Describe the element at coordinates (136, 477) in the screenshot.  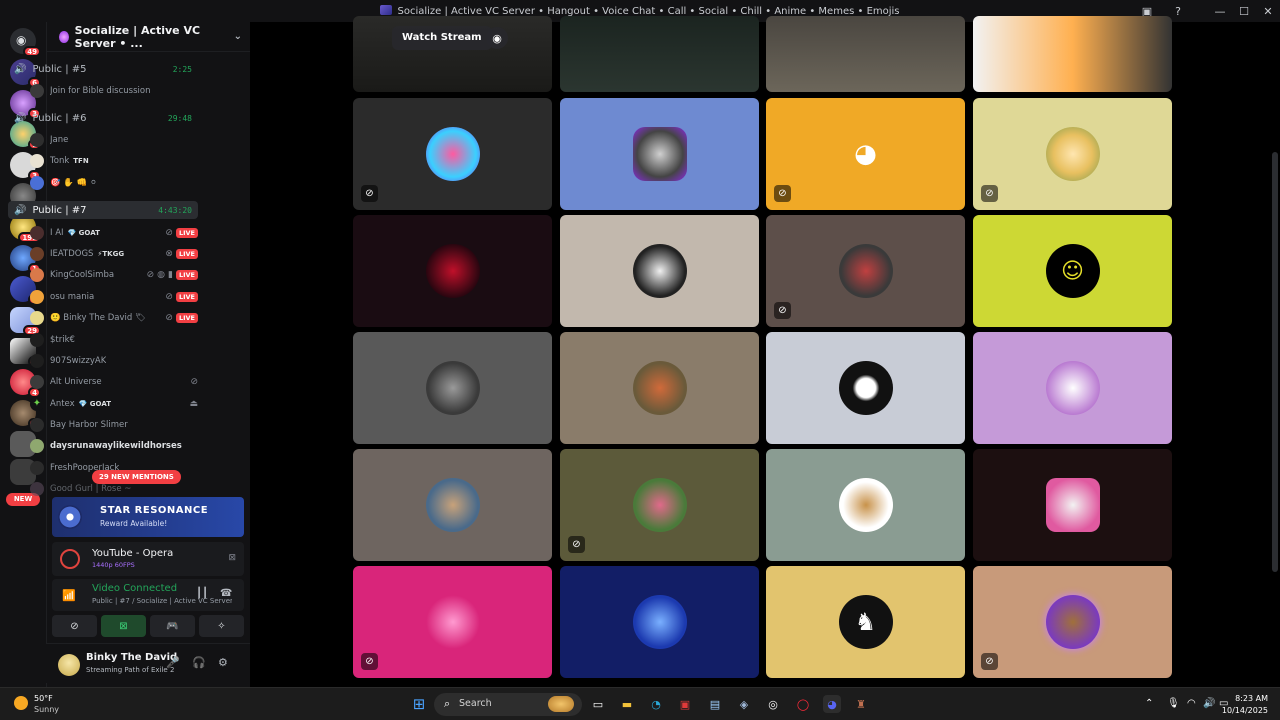
I see `new-mentions-pill: 29 NEW MENTIONS` at that location.